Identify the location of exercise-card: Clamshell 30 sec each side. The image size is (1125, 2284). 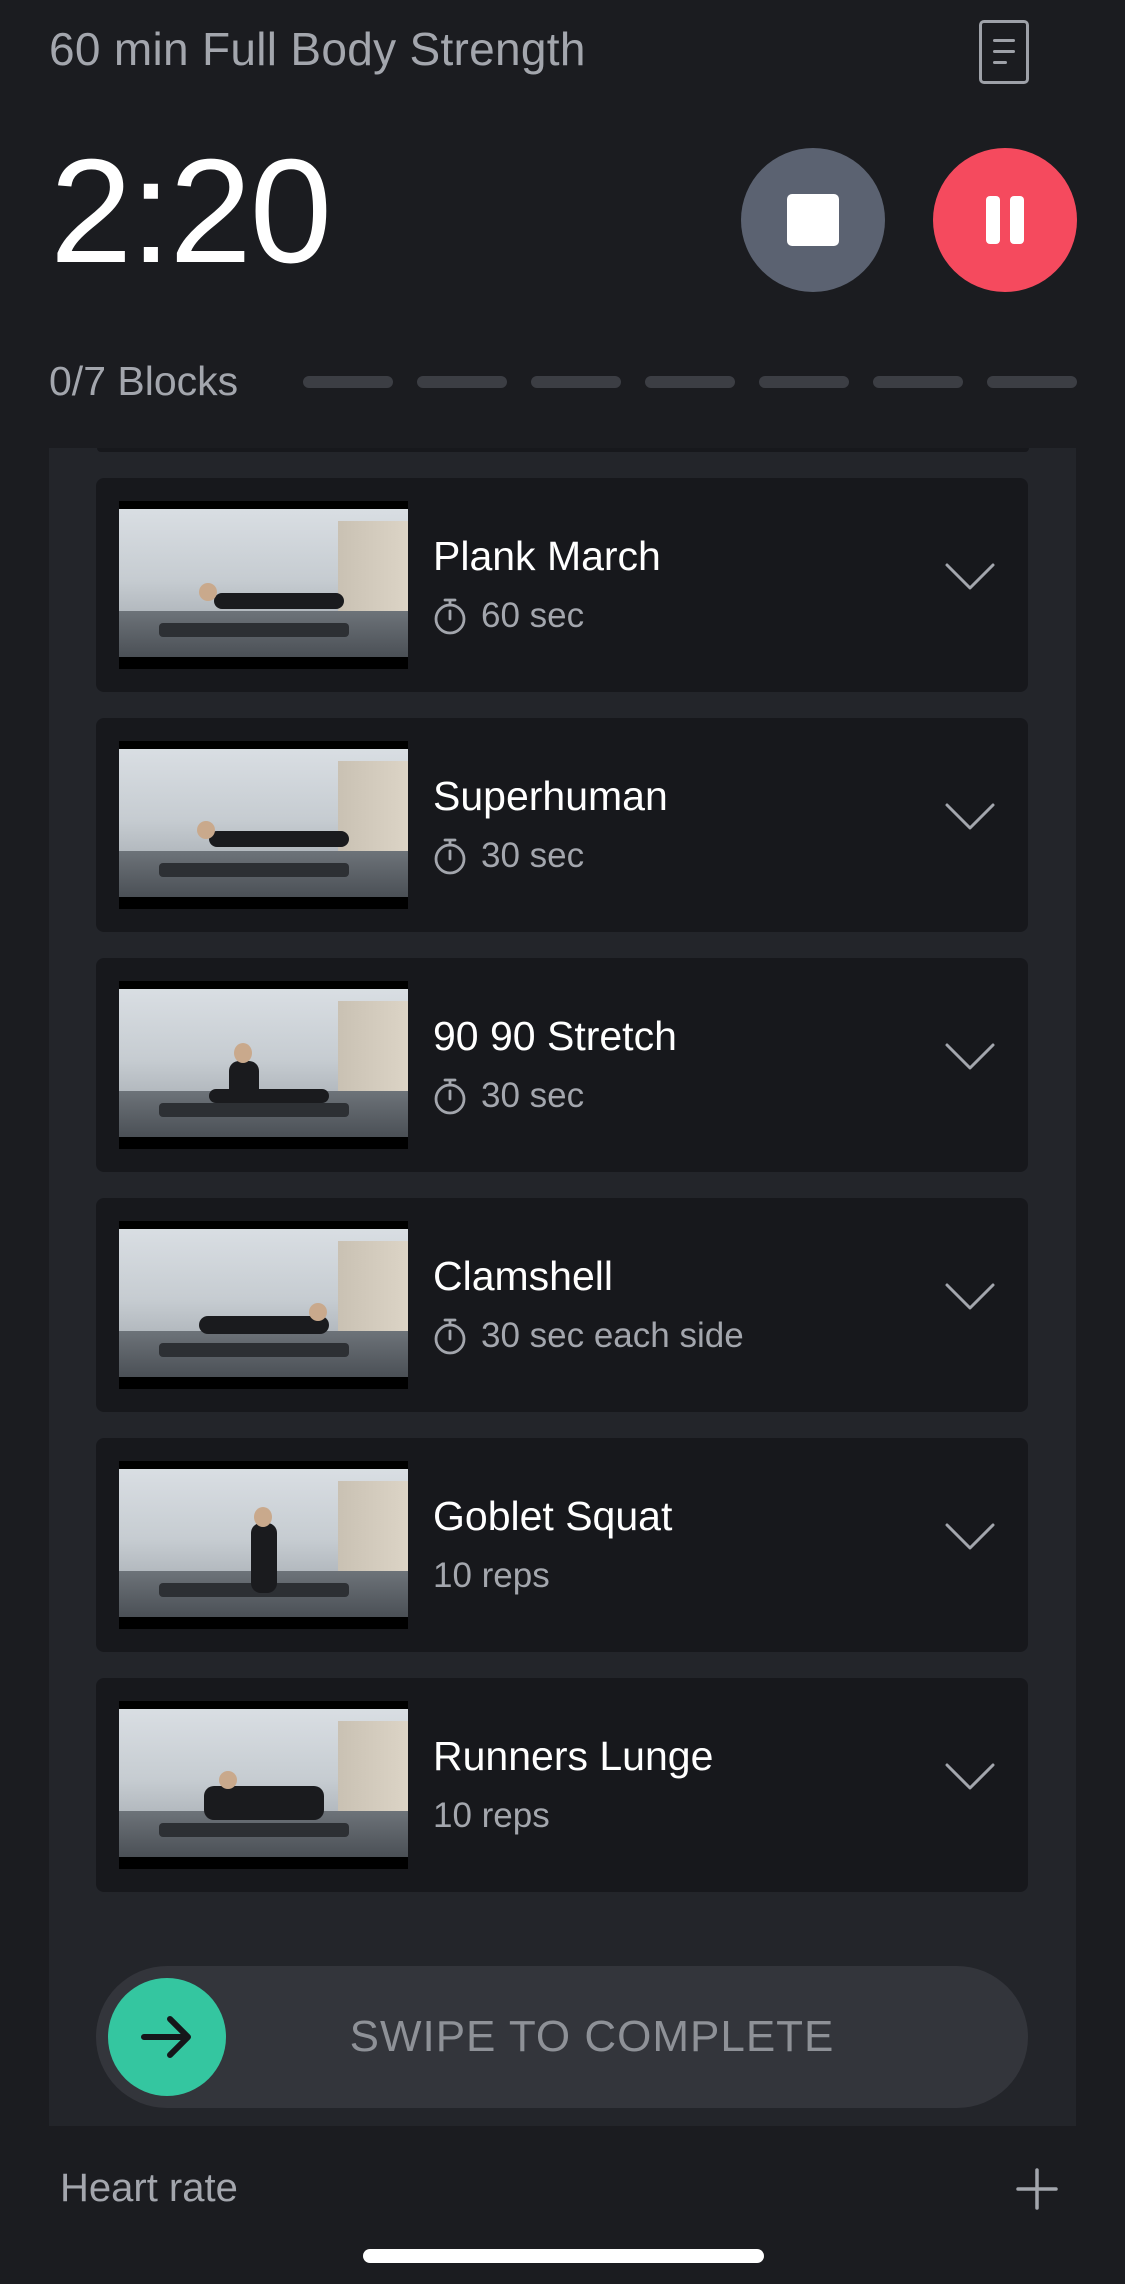
(562, 1305).